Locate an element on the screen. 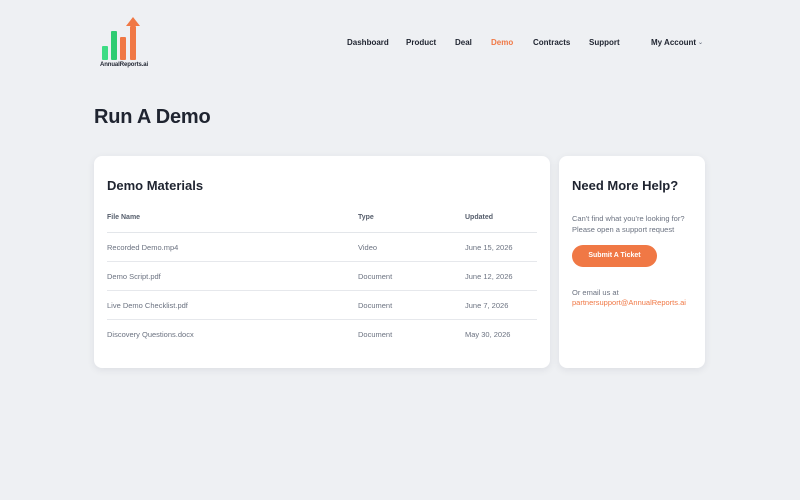 This screenshot has height=500, width=800. nav-item-demo: Demo is located at coordinates (502, 42).